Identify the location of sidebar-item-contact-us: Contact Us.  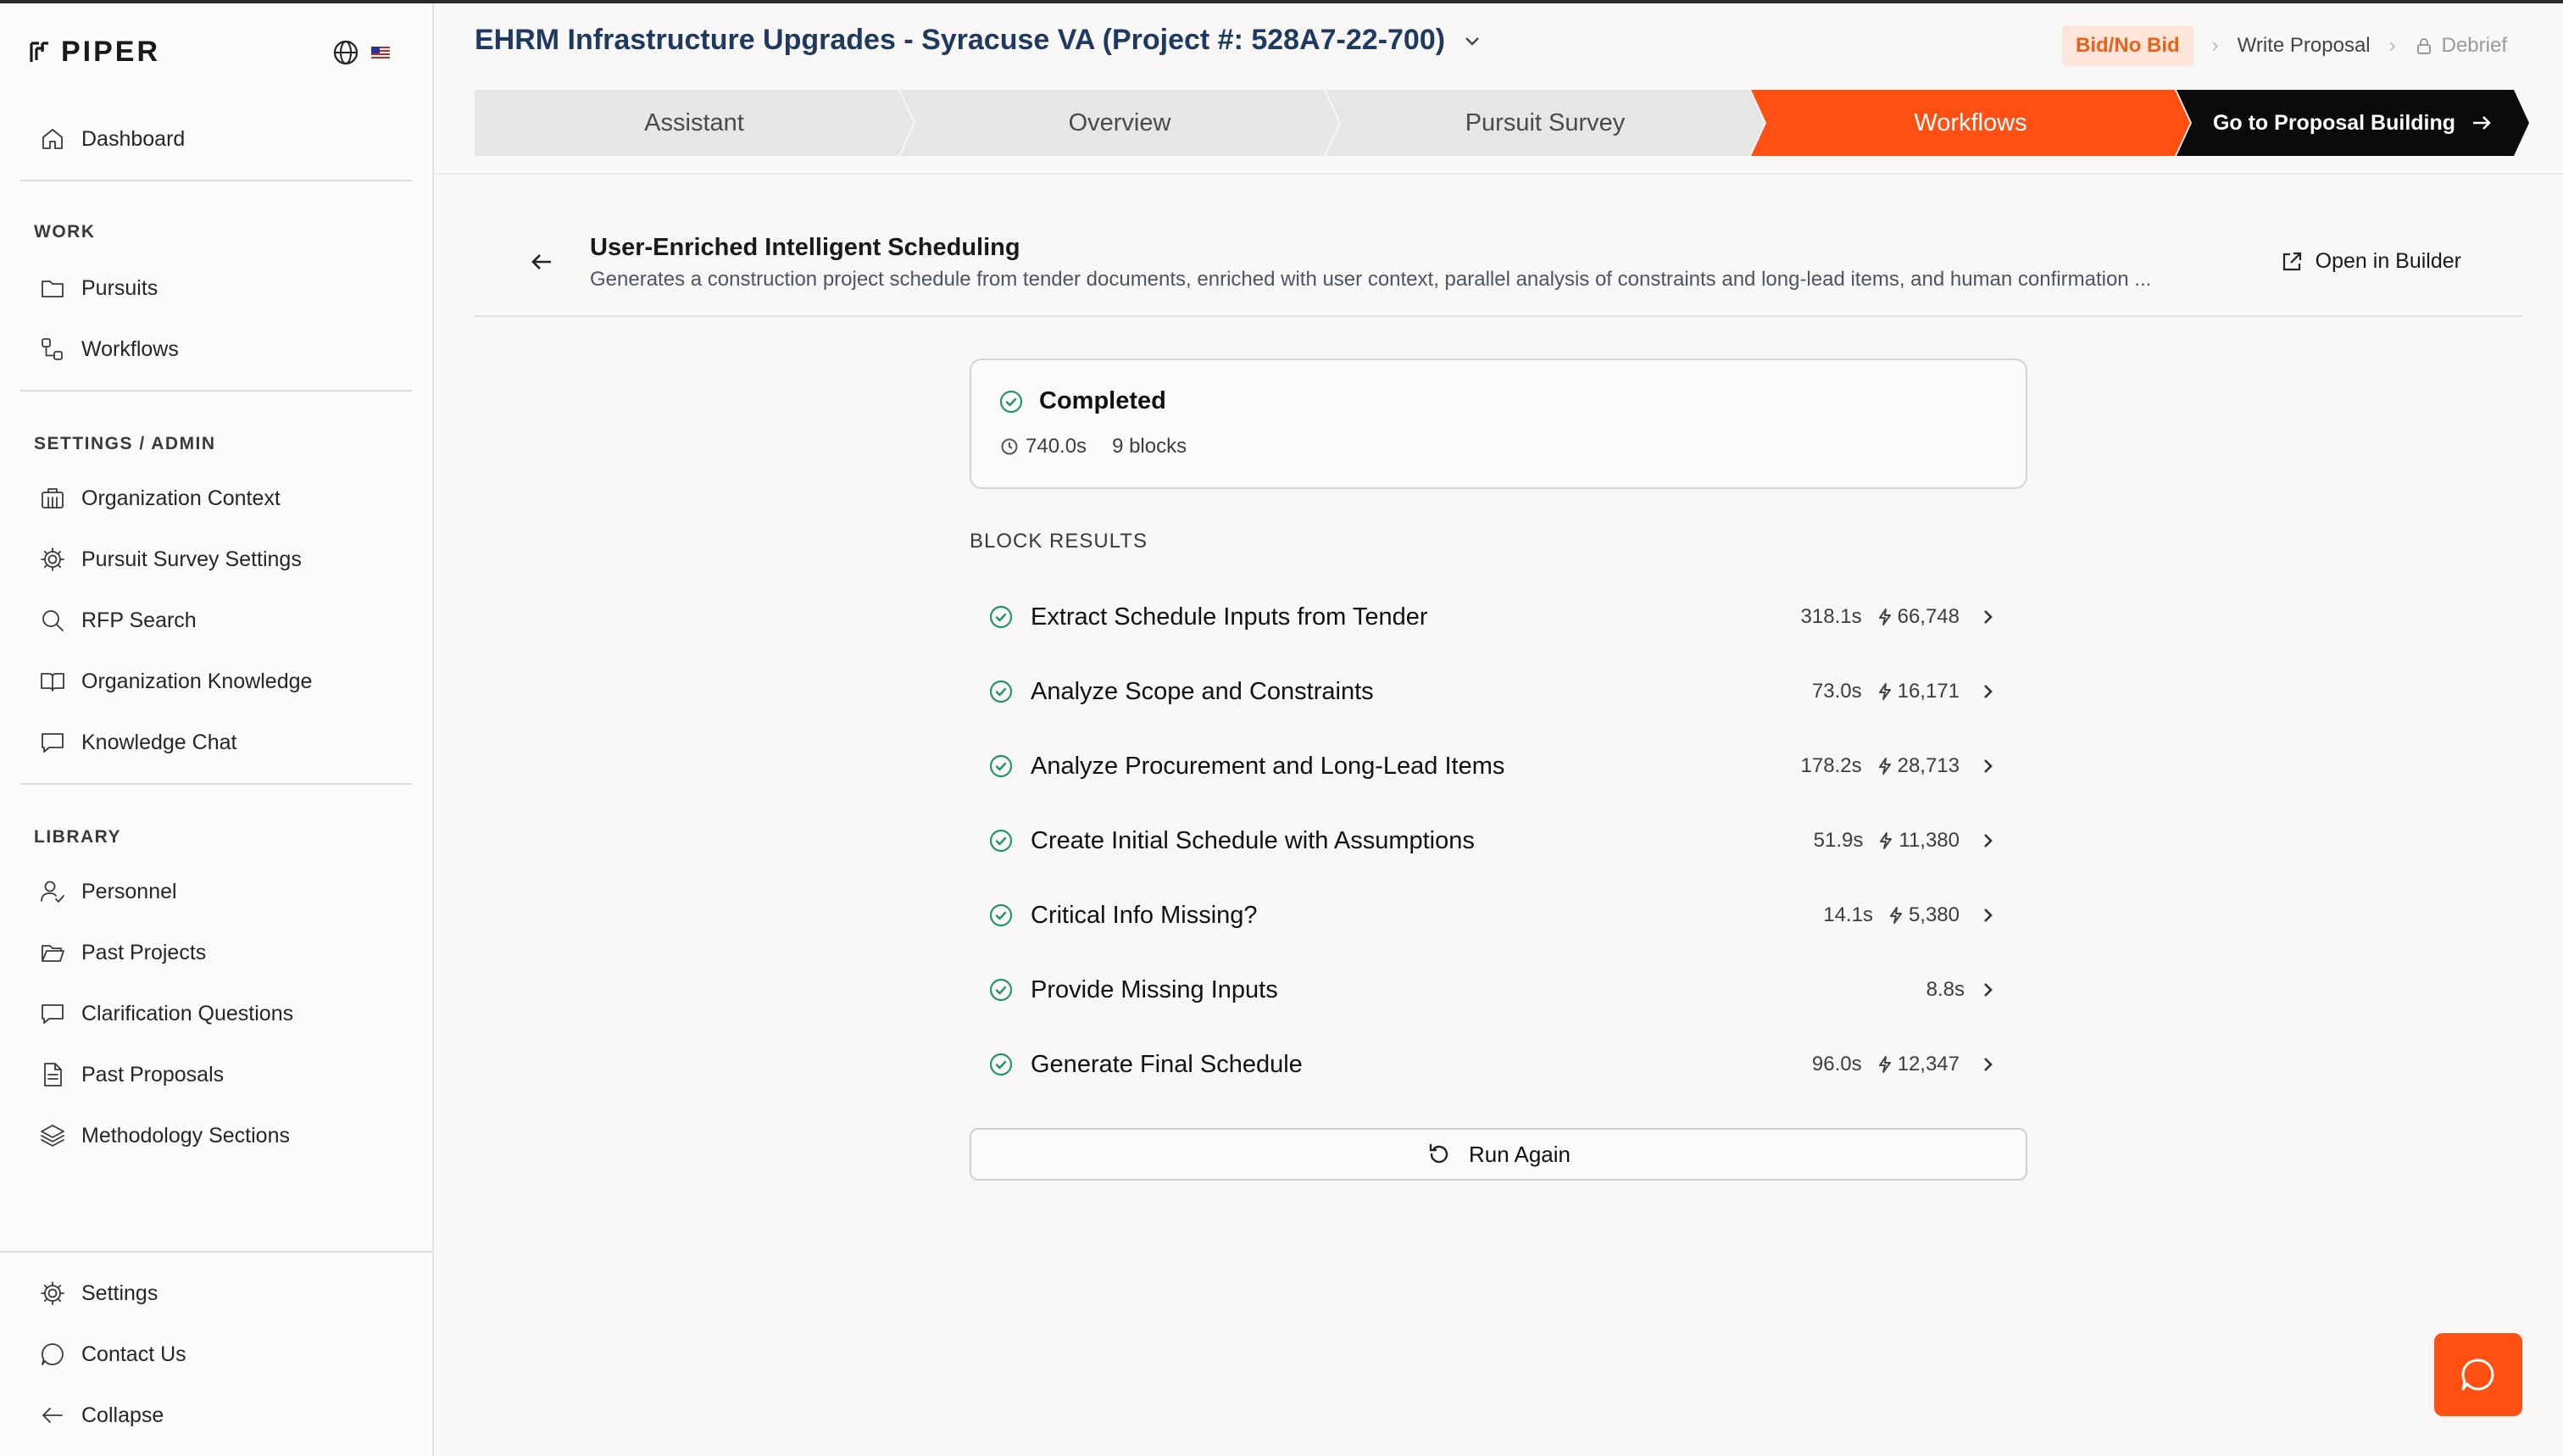
(112, 1354).